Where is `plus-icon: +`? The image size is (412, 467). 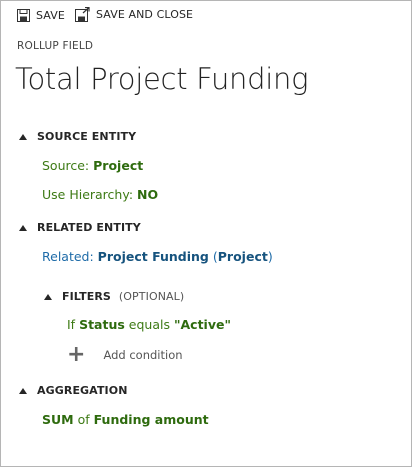
plus-icon: + is located at coordinates (76, 354).